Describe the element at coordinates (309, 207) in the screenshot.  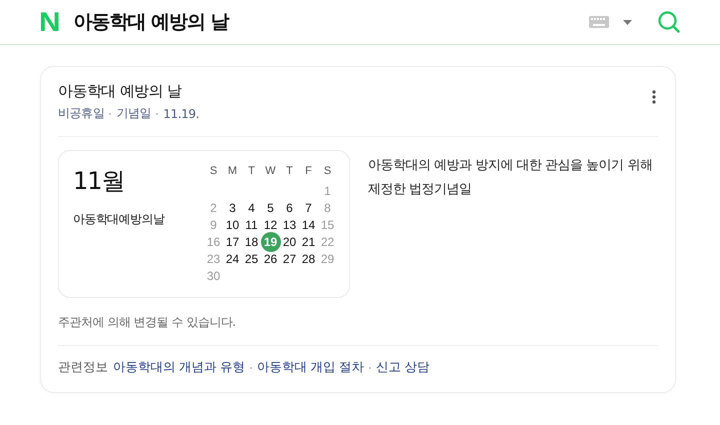
I see `calendar-day: 7` at that location.